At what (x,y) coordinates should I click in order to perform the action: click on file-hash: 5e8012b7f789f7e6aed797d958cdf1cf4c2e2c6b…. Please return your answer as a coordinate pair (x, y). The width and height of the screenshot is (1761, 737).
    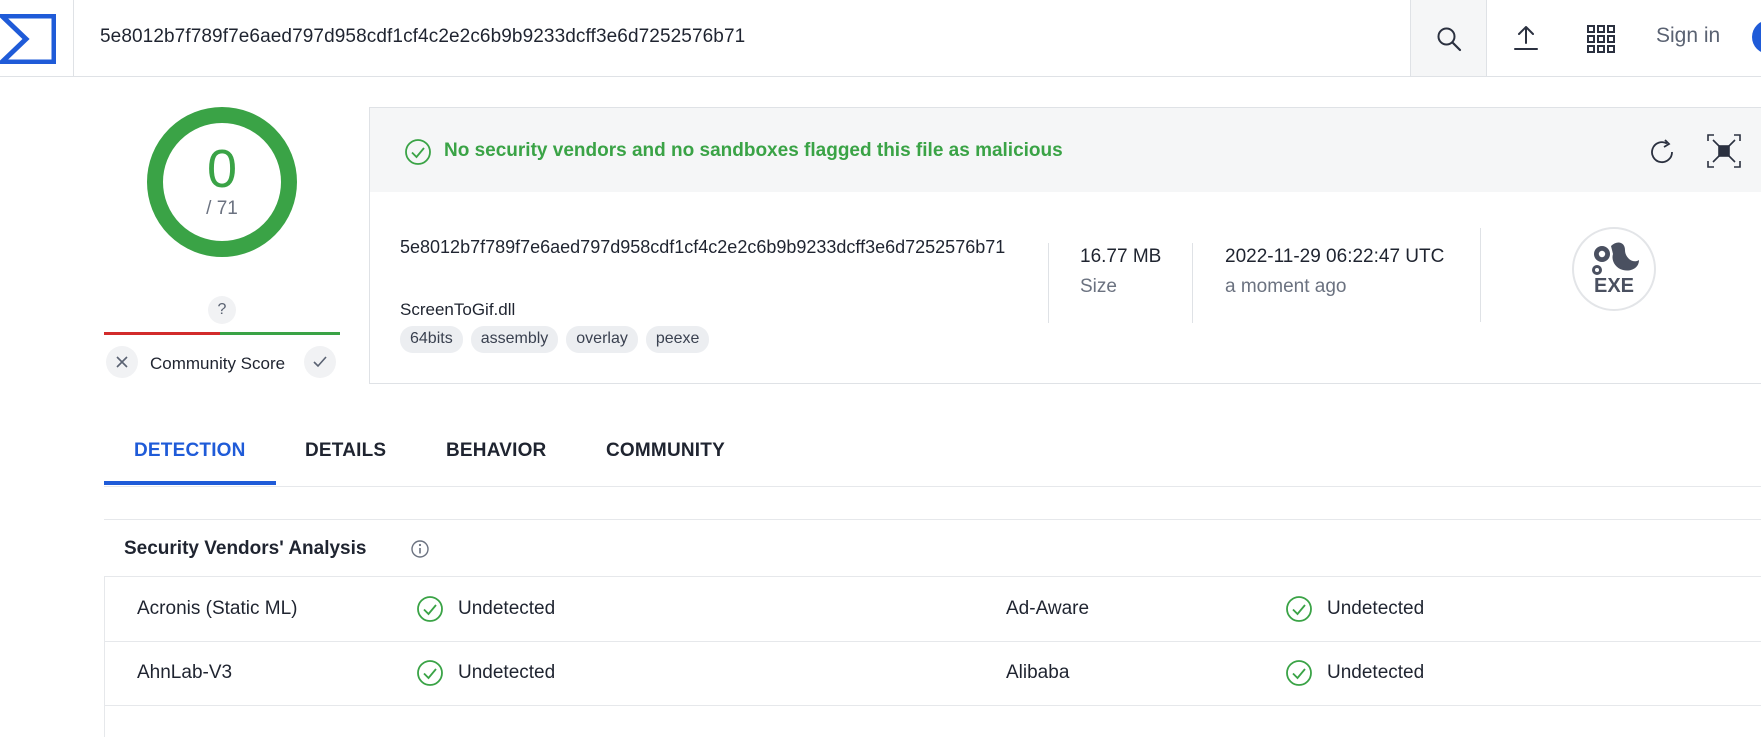
    Looking at the image, I should click on (710, 247).